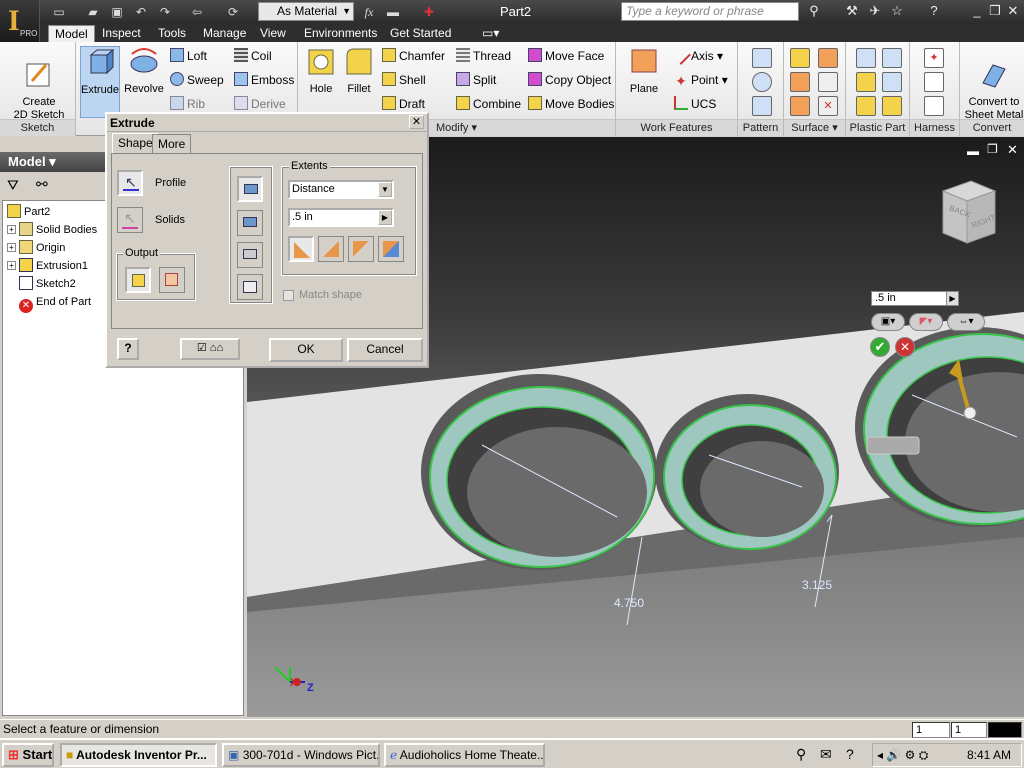  Describe the element at coordinates (826, 754) in the screenshot. I see `quicklaunch-icon: ✉` at that location.